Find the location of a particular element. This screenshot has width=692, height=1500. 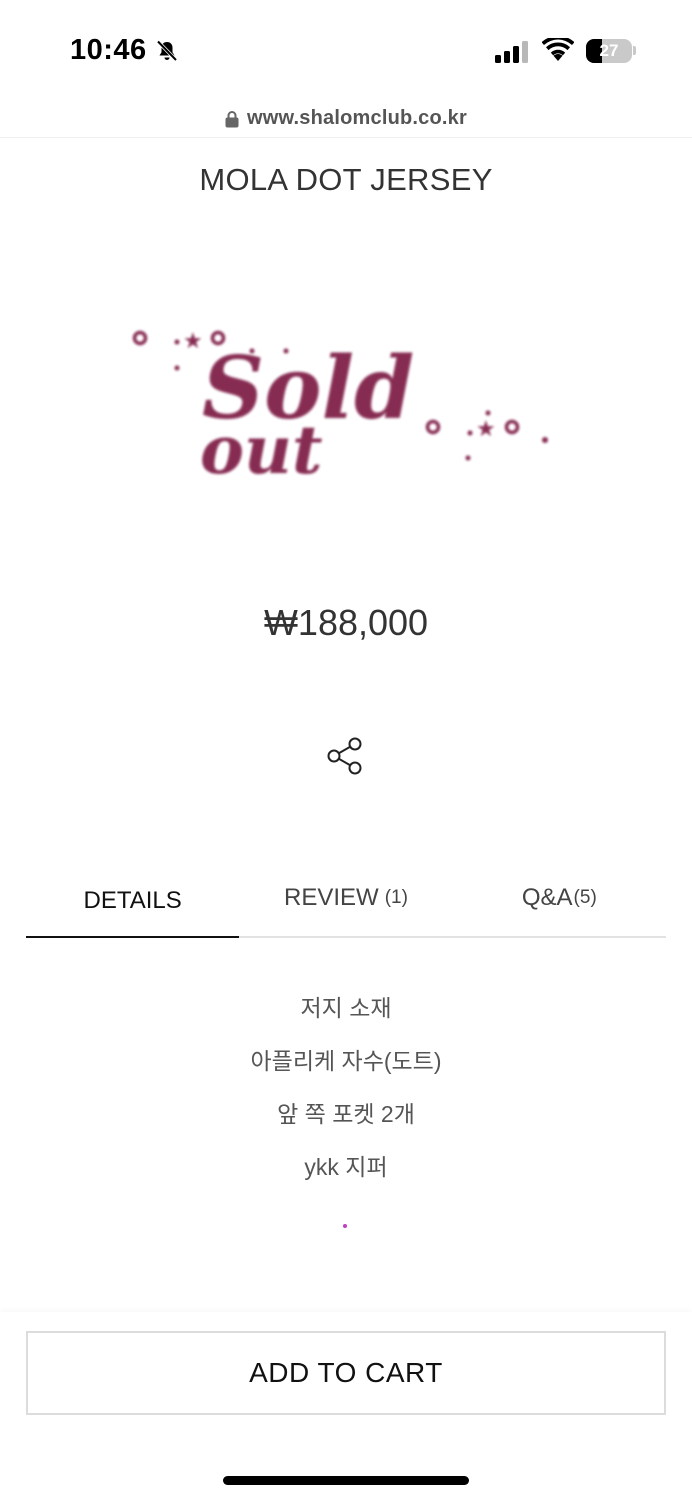

share-icon is located at coordinates (345, 756).